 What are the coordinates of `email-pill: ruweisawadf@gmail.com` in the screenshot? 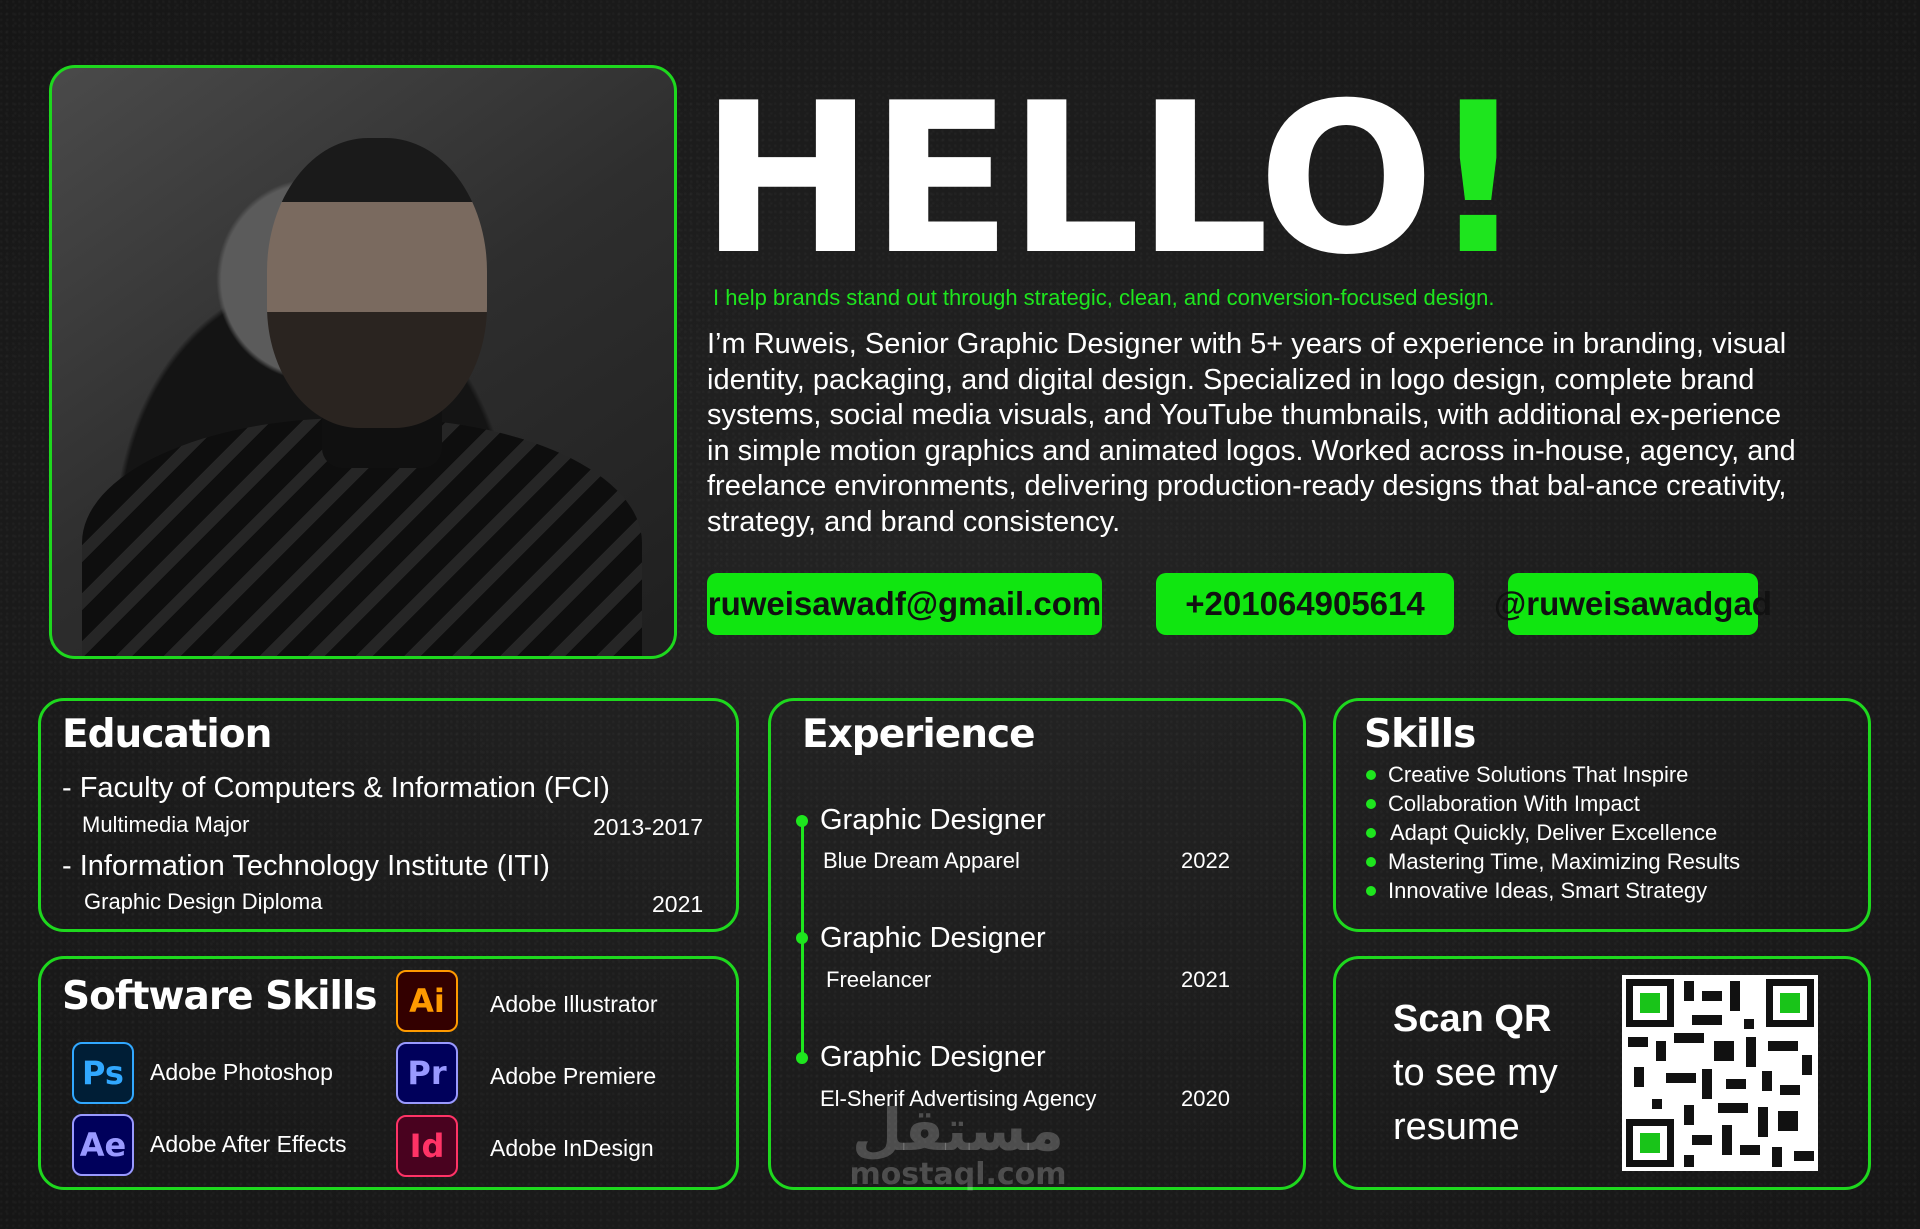 It's located at (904, 604).